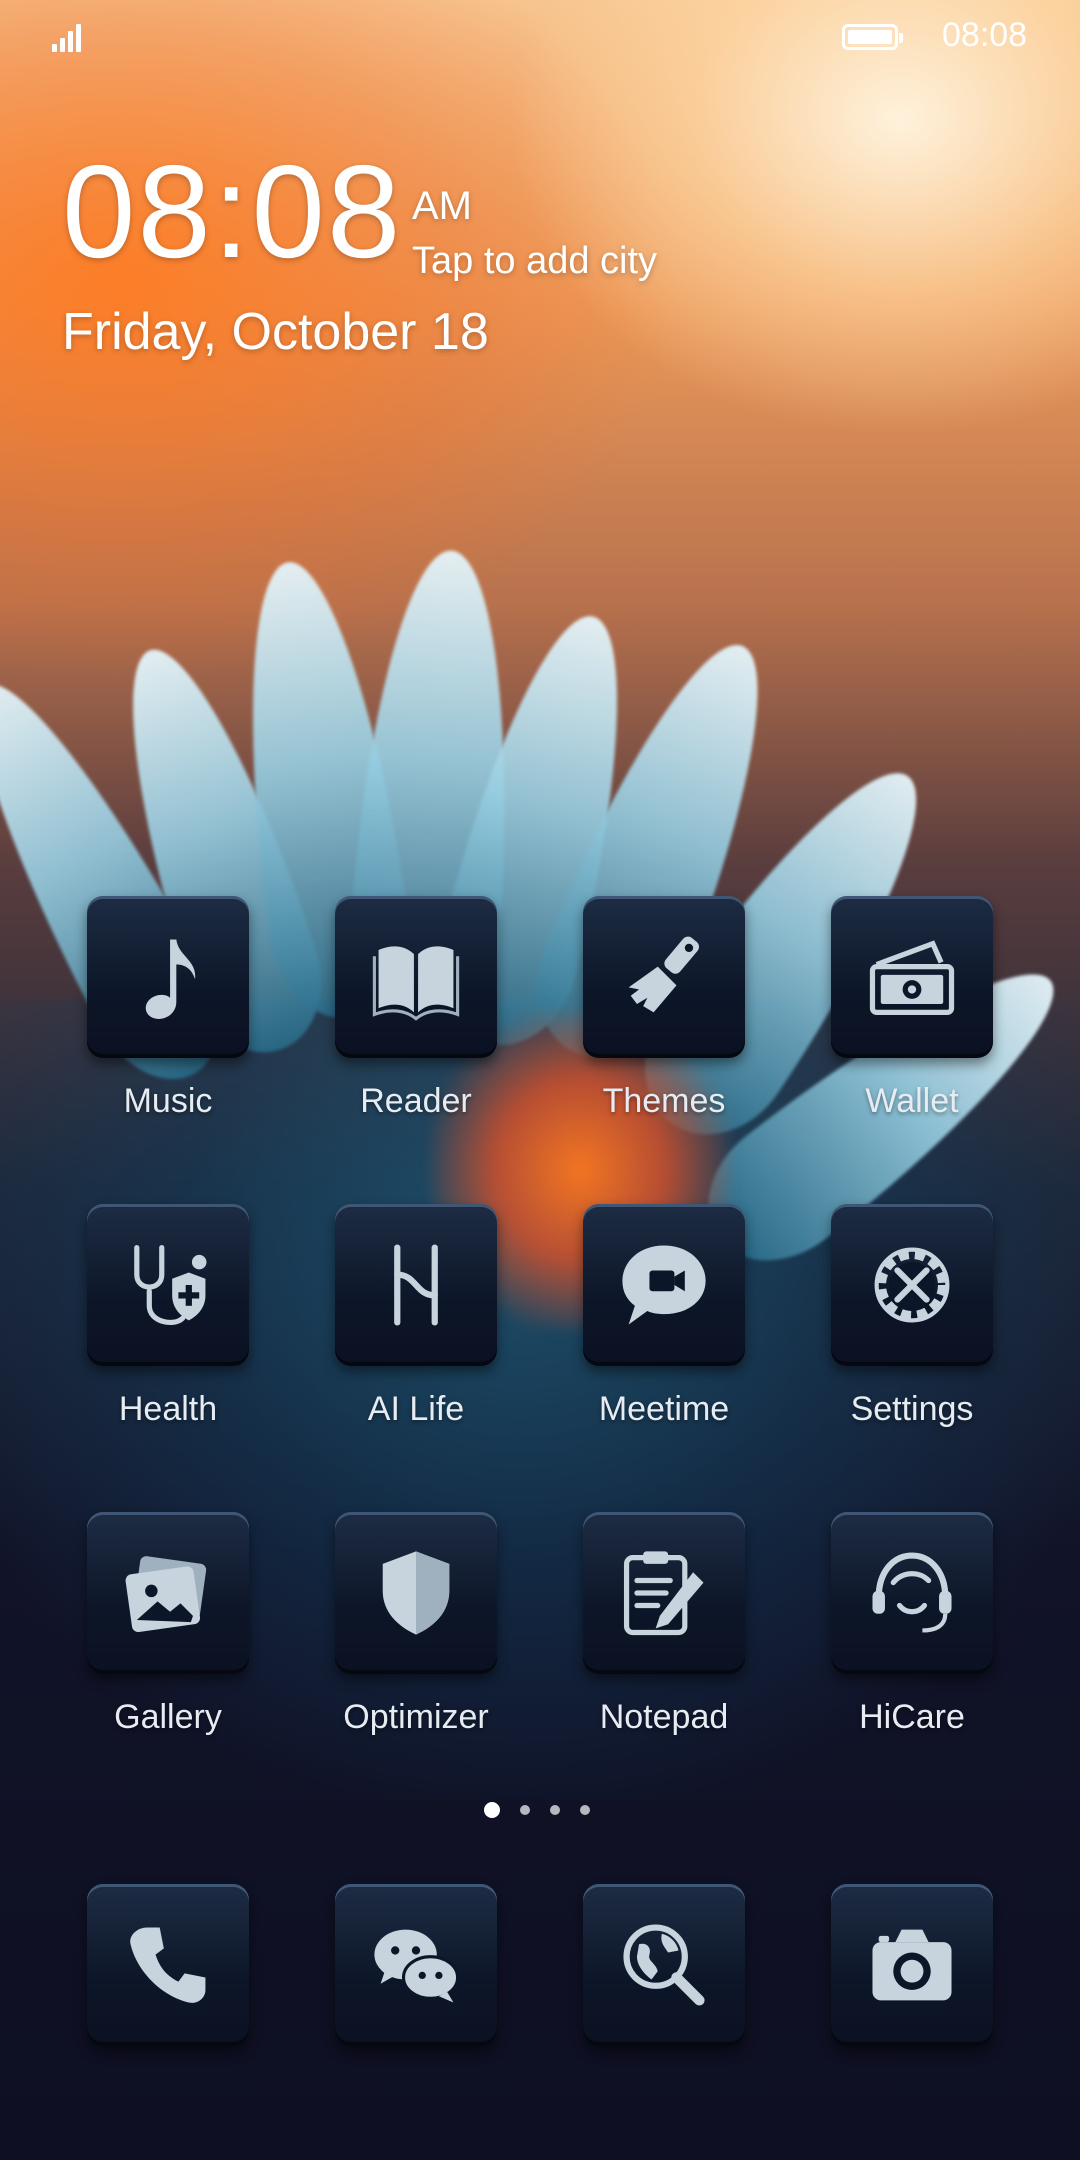 This screenshot has height=2160, width=1080. What do you see at coordinates (664, 1409) in the screenshot?
I see `app-label: Meetime` at bounding box center [664, 1409].